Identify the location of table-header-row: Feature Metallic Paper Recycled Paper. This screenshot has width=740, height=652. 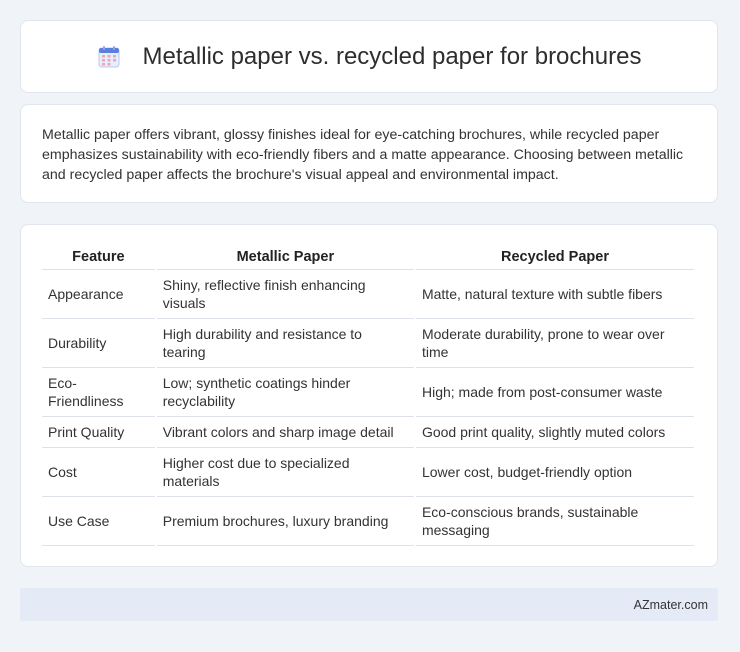
(368, 257).